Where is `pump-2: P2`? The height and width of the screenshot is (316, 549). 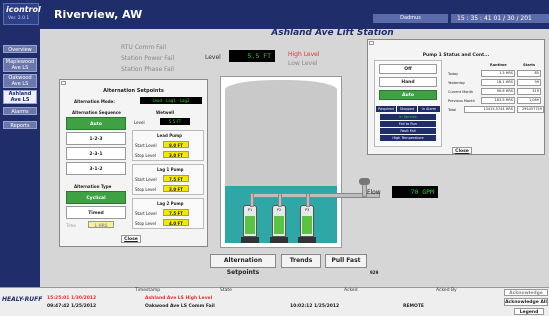 pump-2: P2 is located at coordinates (279, 221).